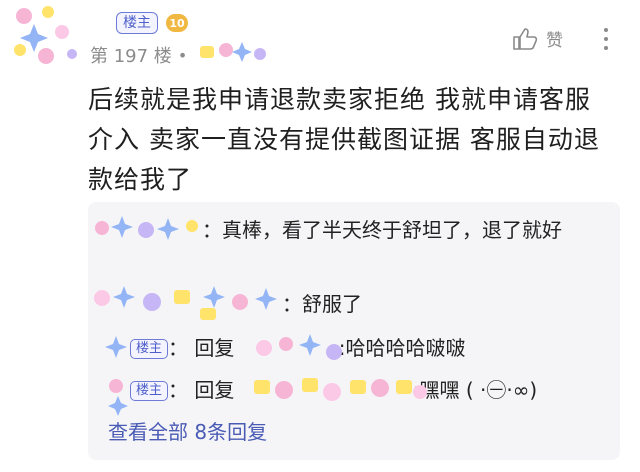 The width and height of the screenshot is (640, 472). What do you see at coordinates (606, 39) in the screenshot?
I see `more-vertical-icon` at bounding box center [606, 39].